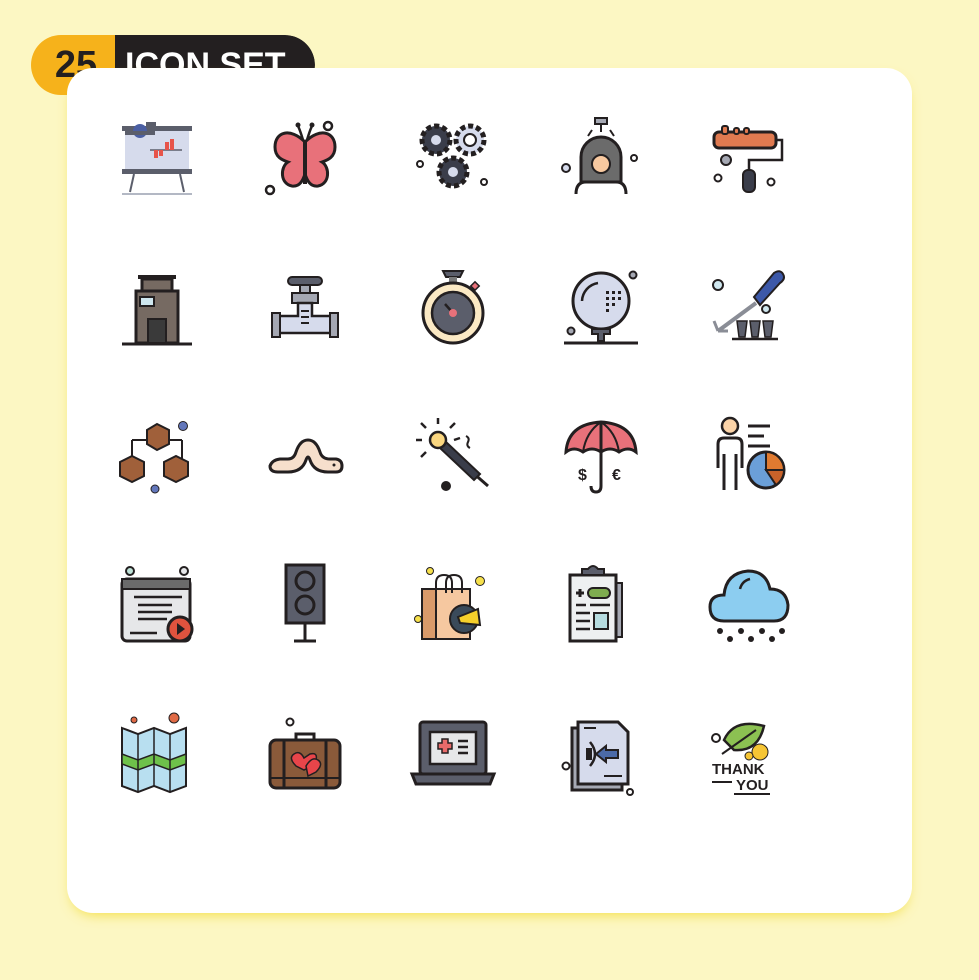 The height and width of the screenshot is (980, 979). Describe the element at coordinates (300, 157) in the screenshot. I see `butterfly-icon` at that location.